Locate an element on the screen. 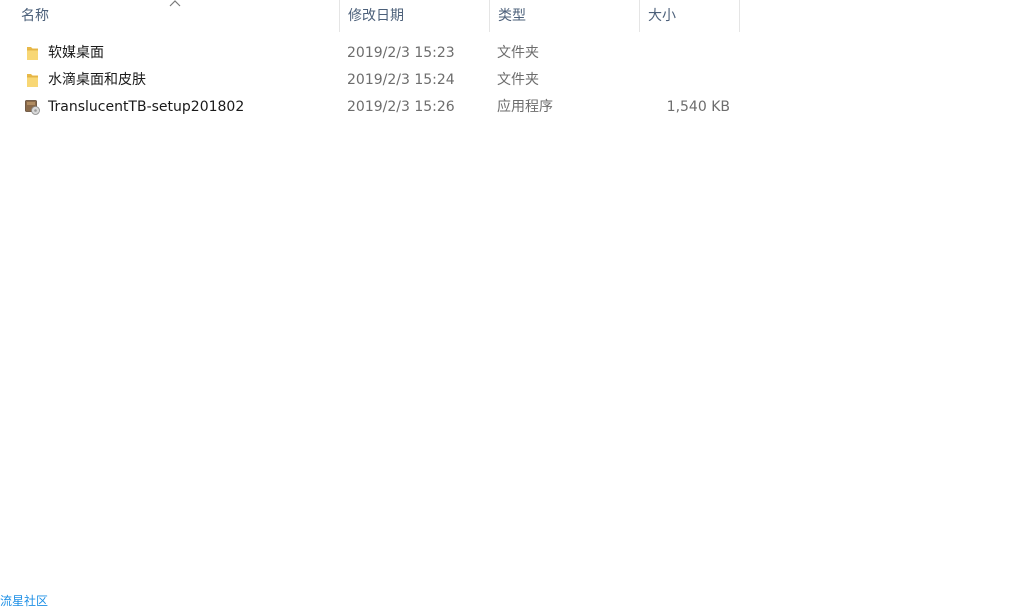 The width and height of the screenshot is (1027, 609). file-name: 水滴桌面和皮肤 is located at coordinates (97, 80).